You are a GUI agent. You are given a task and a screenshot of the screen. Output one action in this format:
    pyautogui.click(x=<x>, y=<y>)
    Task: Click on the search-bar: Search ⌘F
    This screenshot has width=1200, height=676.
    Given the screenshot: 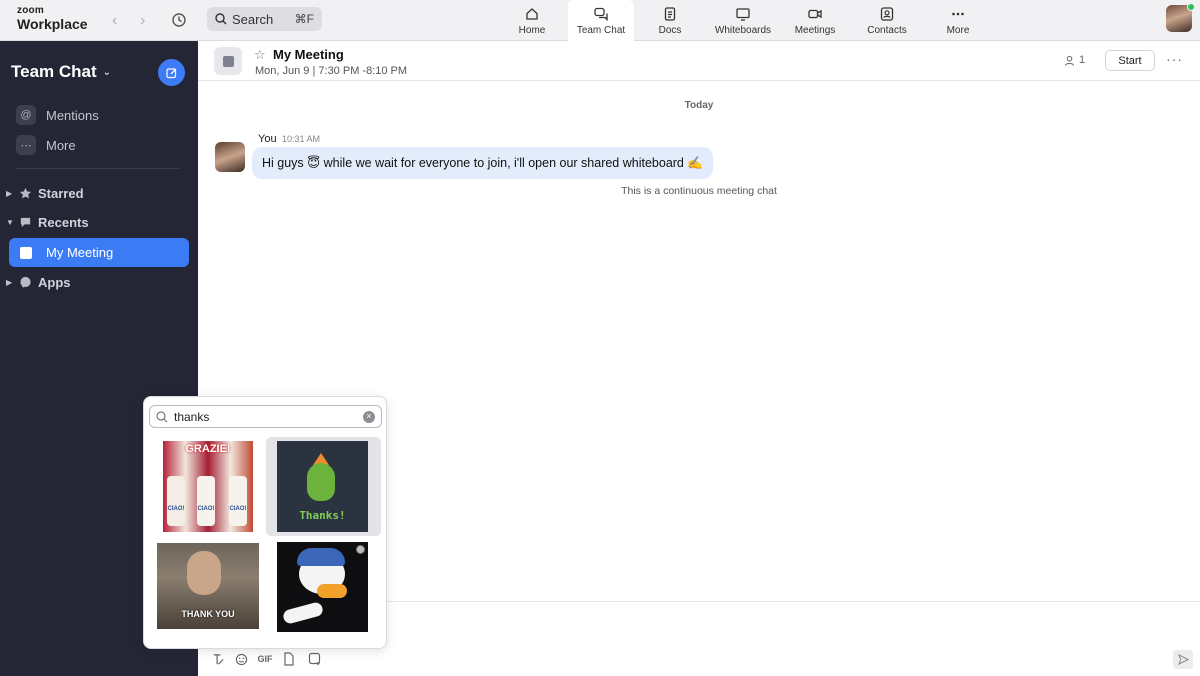 What is the action you would take?
    pyautogui.click(x=264, y=19)
    